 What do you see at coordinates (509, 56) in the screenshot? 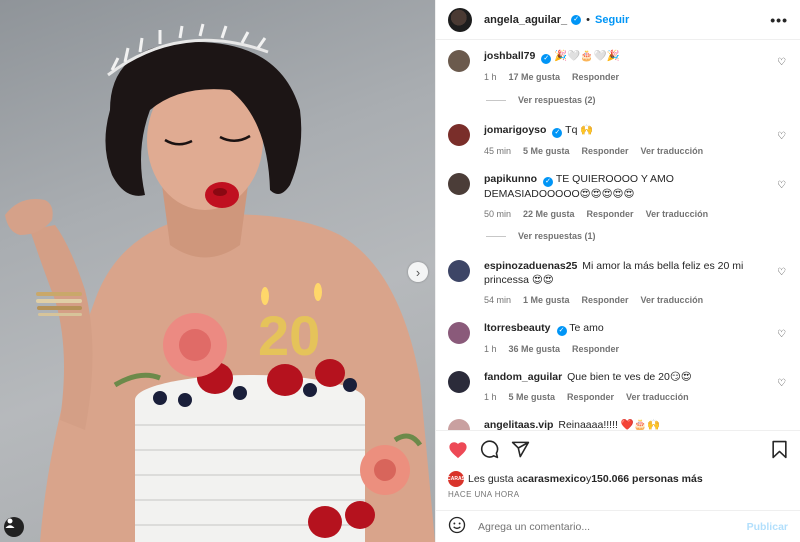
I see `commenter-username: joshball79` at bounding box center [509, 56].